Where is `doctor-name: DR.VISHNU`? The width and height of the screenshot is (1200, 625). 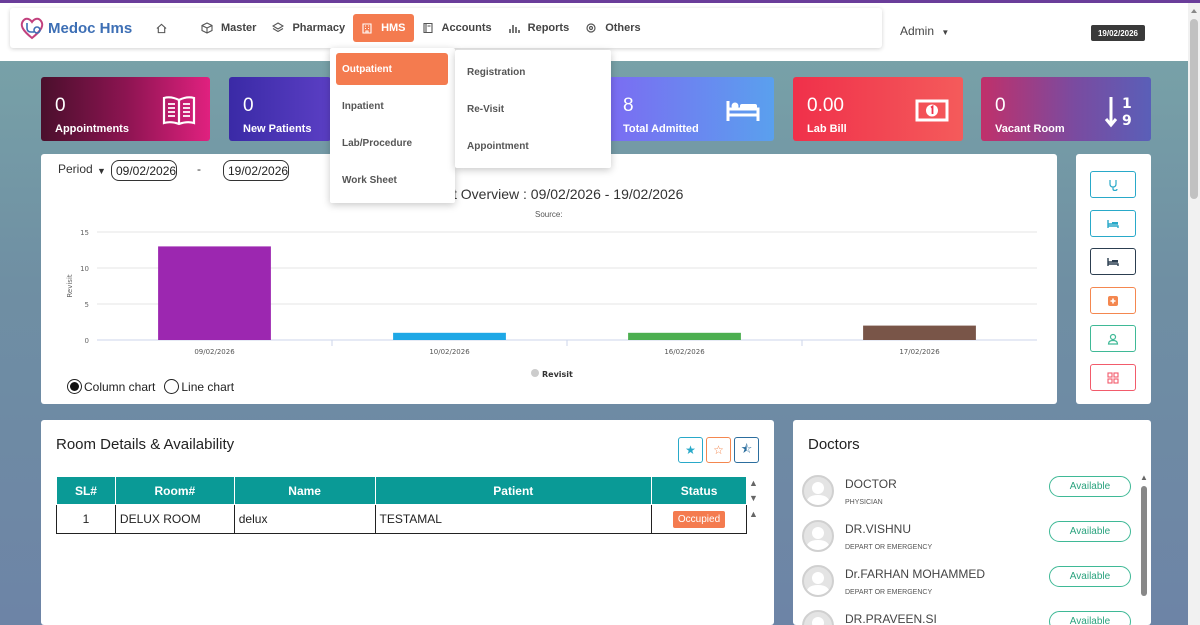
doctor-name: DR.VISHNU is located at coordinates (878, 529).